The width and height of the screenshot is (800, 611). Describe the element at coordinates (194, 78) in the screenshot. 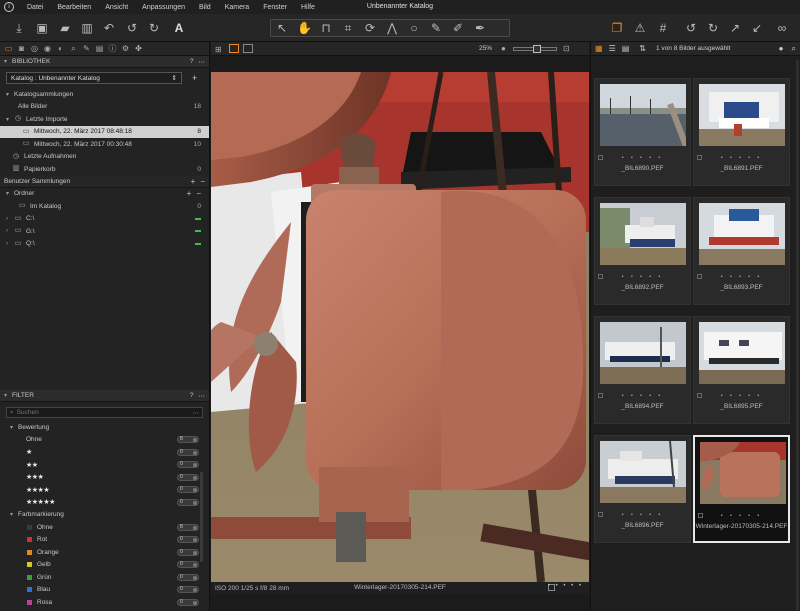

I see `add-catalog-icon: +` at that location.